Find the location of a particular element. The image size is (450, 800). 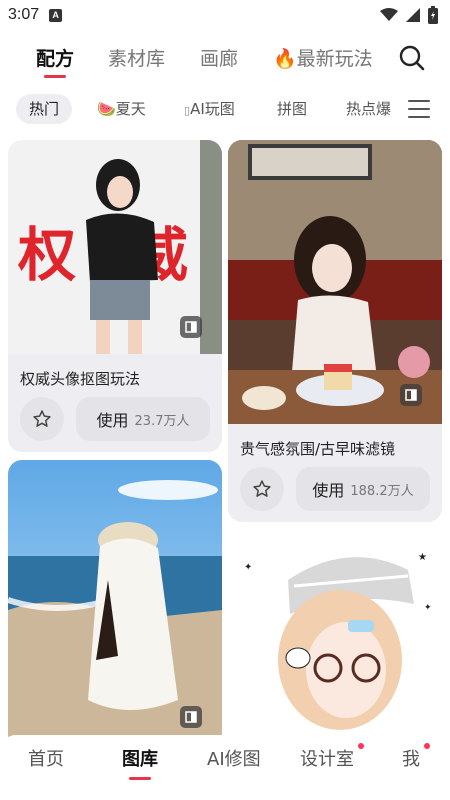

fire-icon: 🔥 is located at coordinates (285, 59).